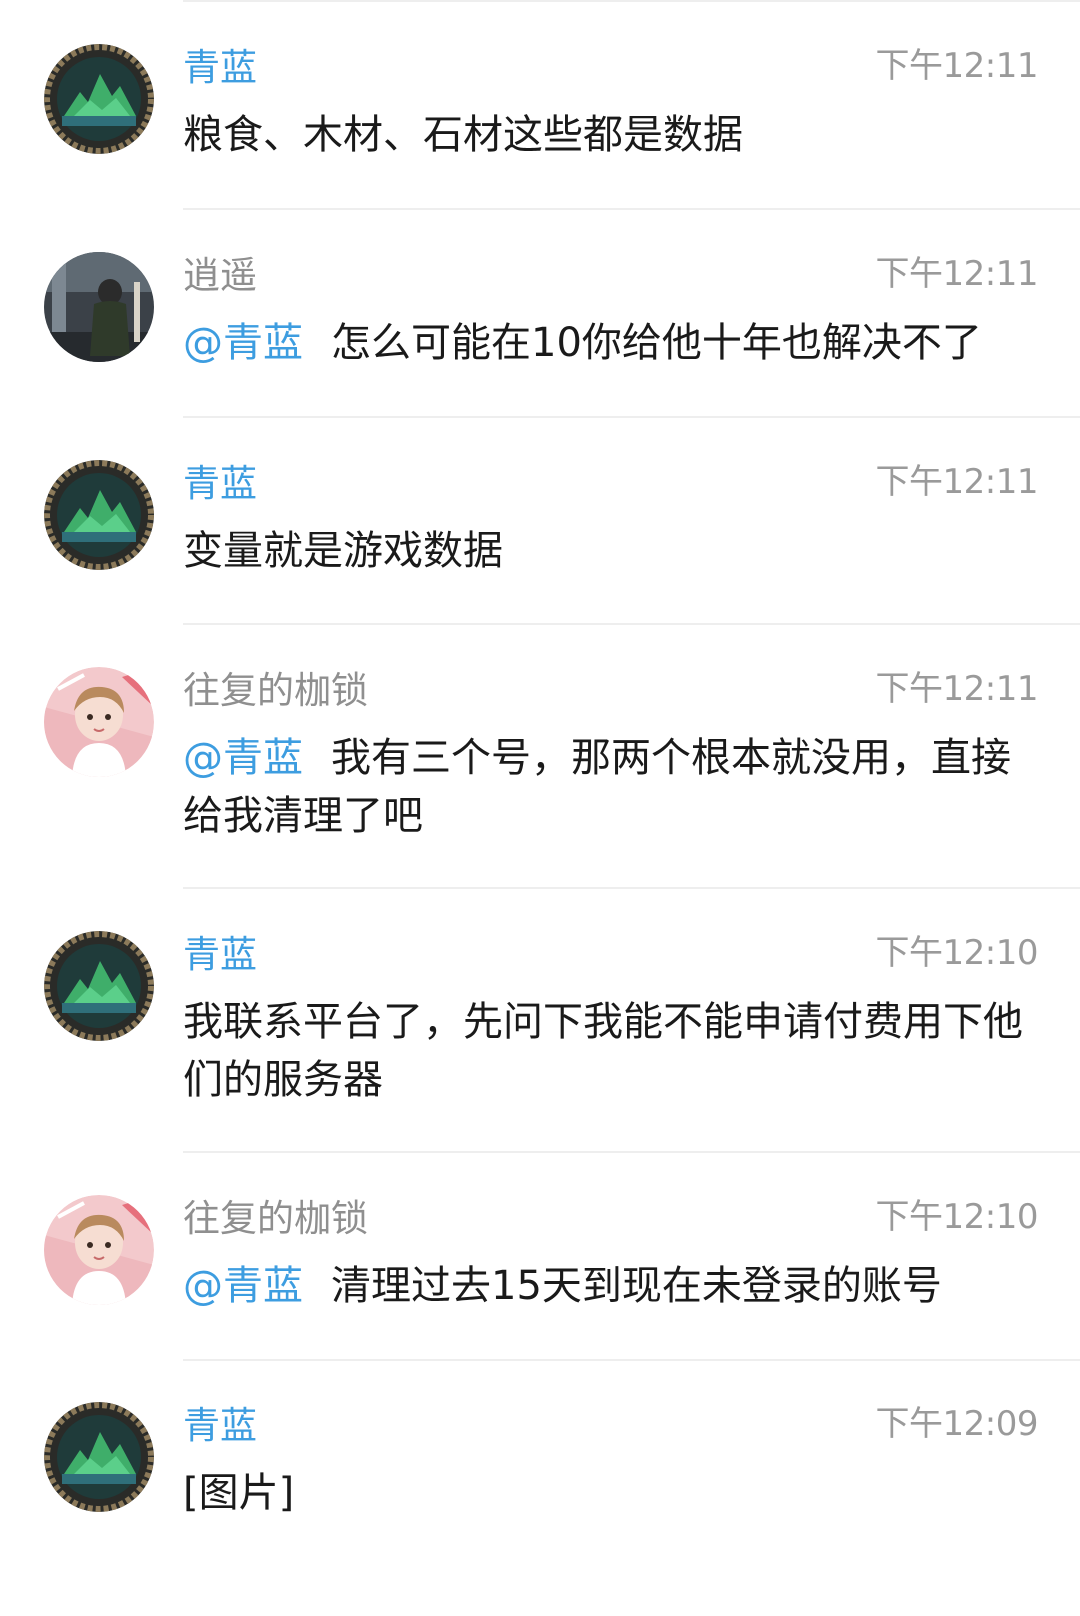  What do you see at coordinates (631, 1) in the screenshot?
I see `top-divider` at bounding box center [631, 1].